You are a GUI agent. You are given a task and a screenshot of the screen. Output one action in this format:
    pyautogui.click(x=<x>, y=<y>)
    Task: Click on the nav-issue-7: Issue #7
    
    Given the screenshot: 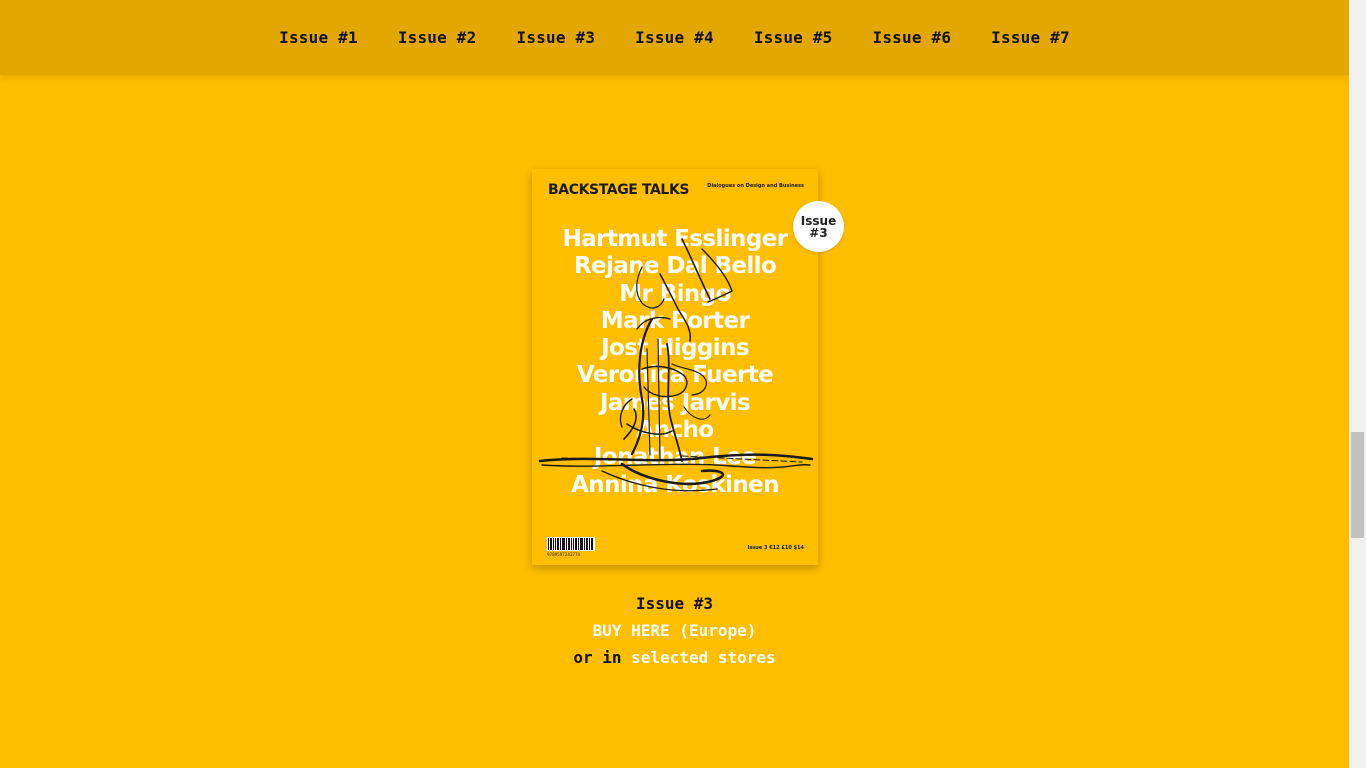 What is the action you would take?
    pyautogui.click(x=1030, y=37)
    